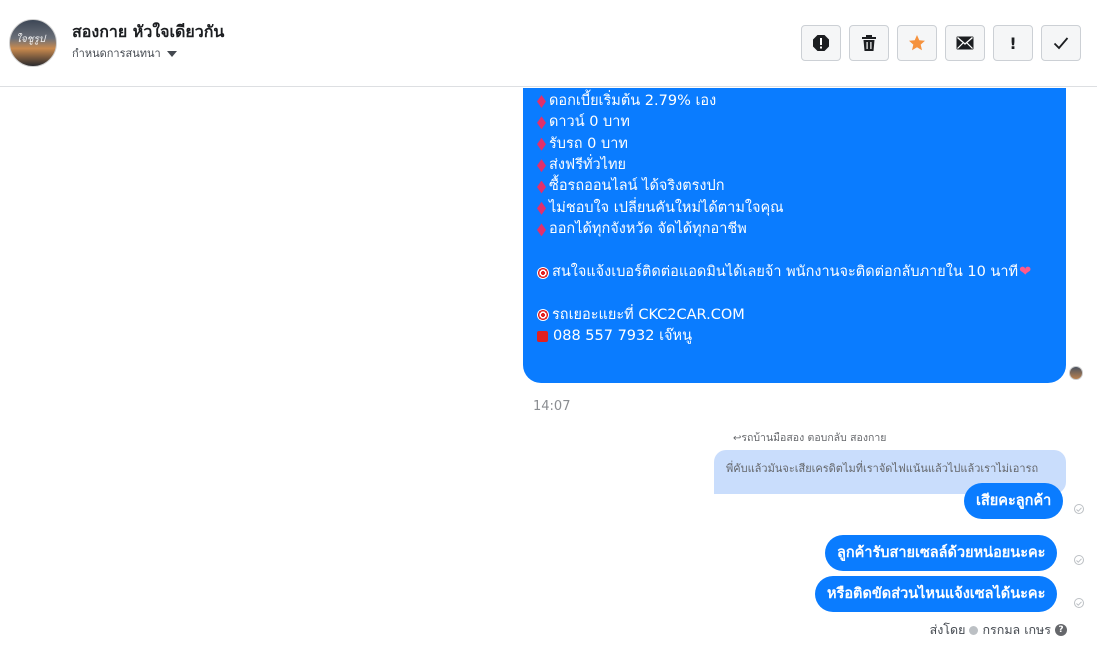 The image size is (1097, 655). Describe the element at coordinates (171, 53) in the screenshot. I see `caret-down-icon` at that location.